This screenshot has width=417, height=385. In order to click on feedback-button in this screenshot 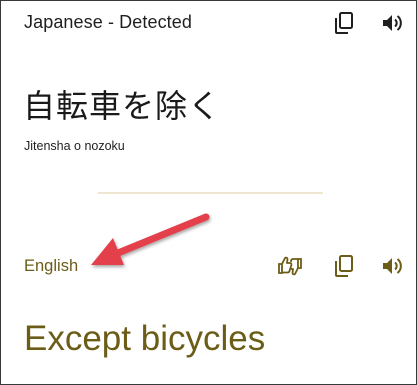, I will do `click(290, 266)`.